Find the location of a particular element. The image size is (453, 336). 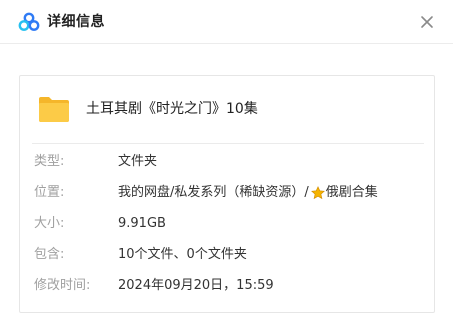

size-value: 9.91GB is located at coordinates (142, 223).